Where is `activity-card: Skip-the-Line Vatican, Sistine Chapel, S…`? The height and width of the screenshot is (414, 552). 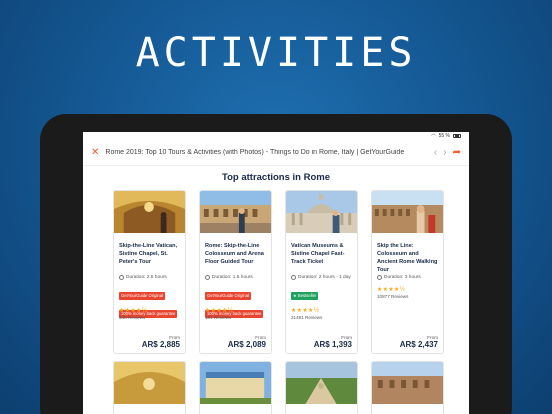
activity-card: Skip-the-Line Vatican, Sistine Chapel, S… is located at coordinates (149, 272).